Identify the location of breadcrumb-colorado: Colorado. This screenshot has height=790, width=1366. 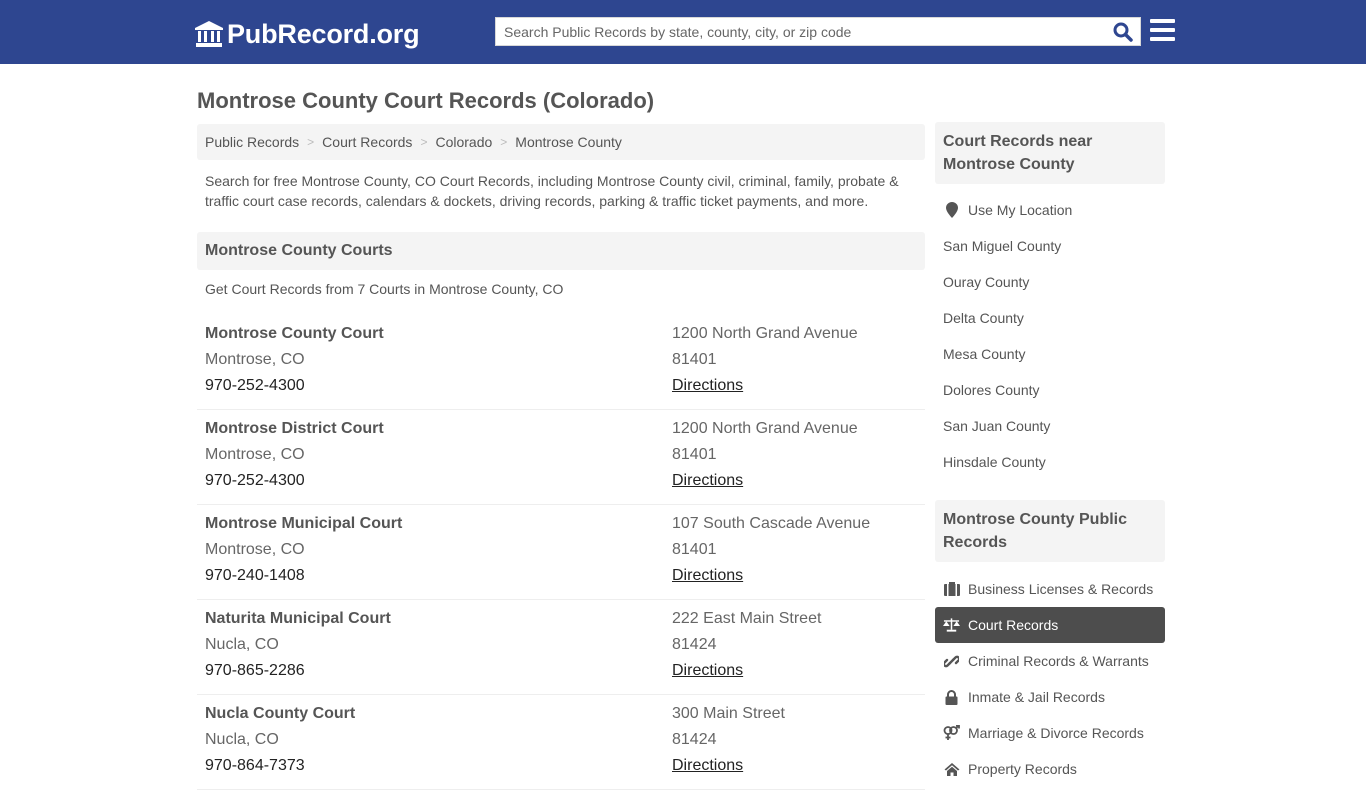
(463, 142).